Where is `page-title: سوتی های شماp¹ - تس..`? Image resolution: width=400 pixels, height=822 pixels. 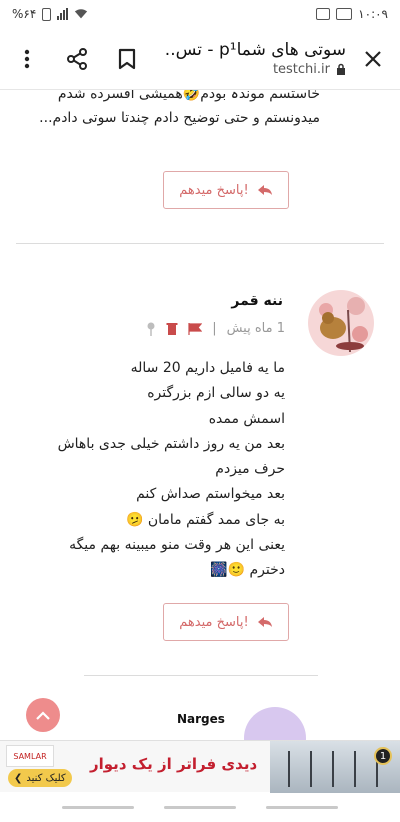 page-title: سوتی های شماp¹ - تس.. is located at coordinates (255, 50).